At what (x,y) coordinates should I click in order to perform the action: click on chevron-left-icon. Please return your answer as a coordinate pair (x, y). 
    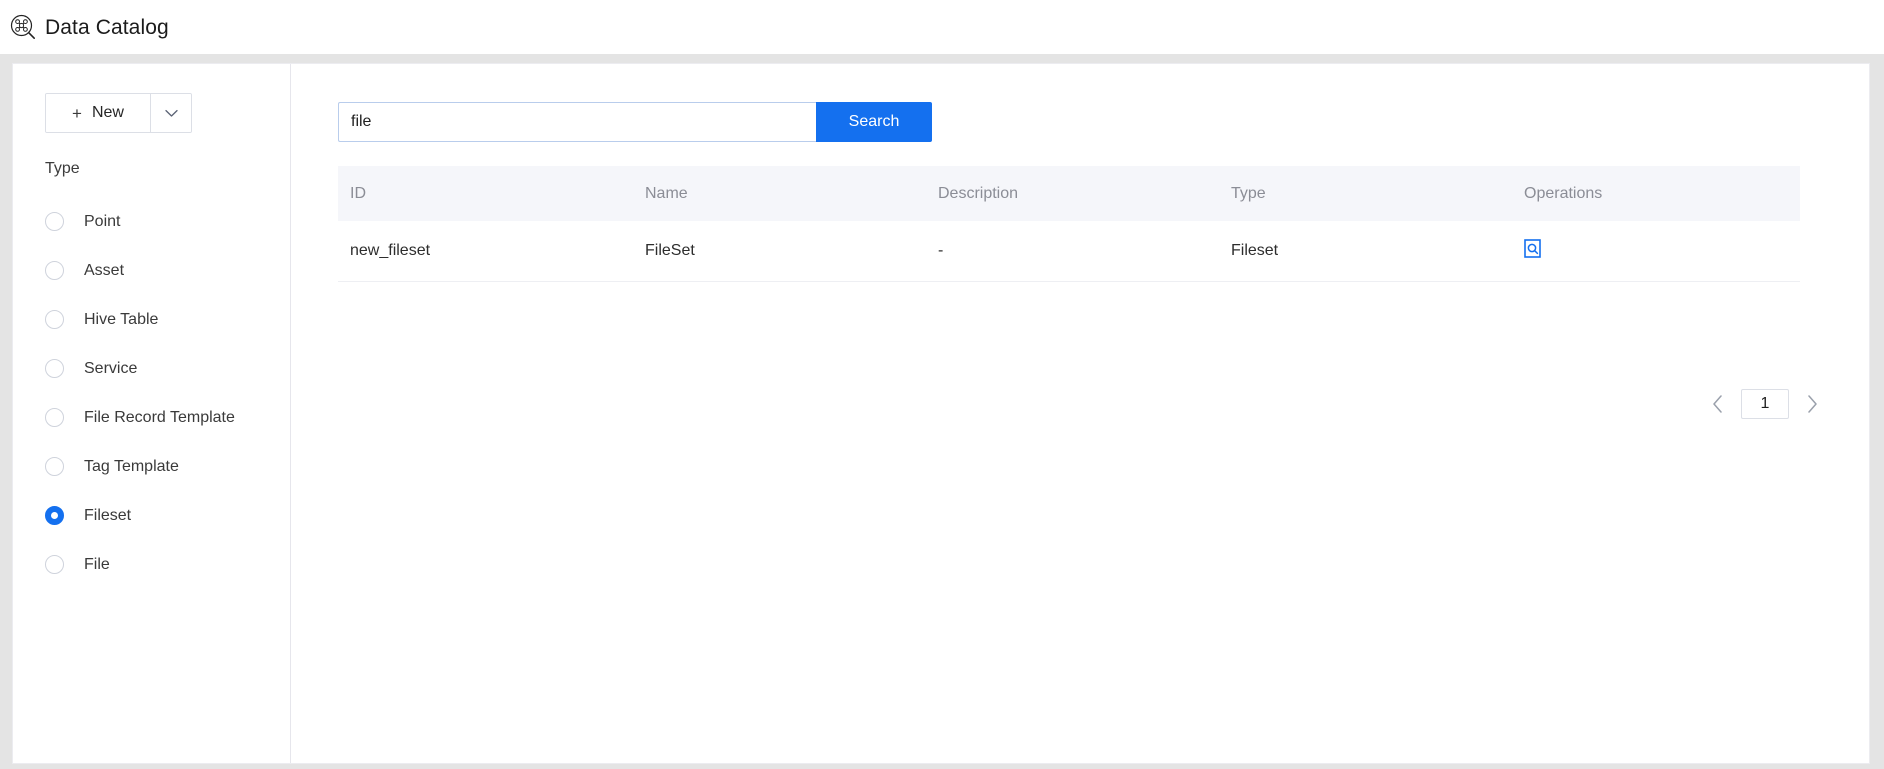
    Looking at the image, I should click on (1717, 404).